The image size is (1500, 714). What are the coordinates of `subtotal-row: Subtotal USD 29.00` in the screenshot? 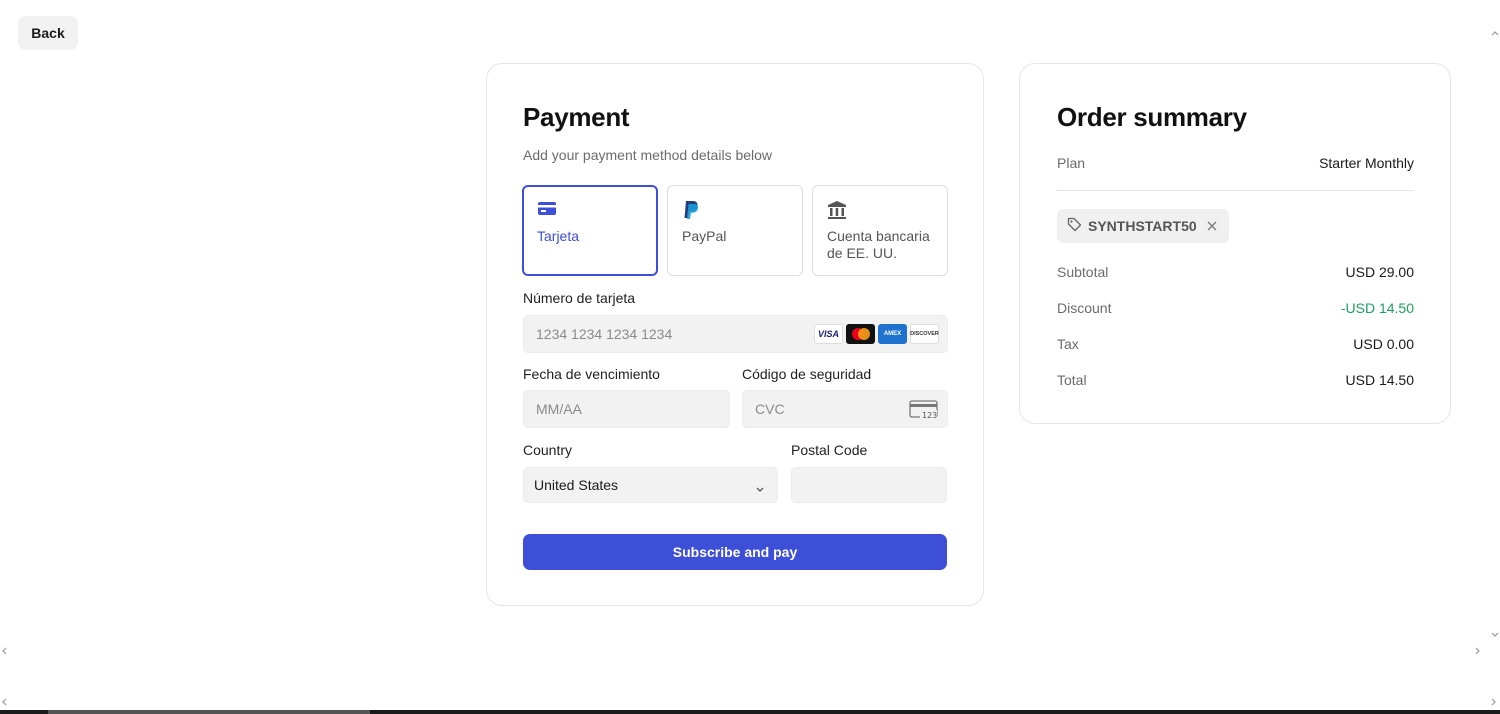 It's located at (1235, 272).